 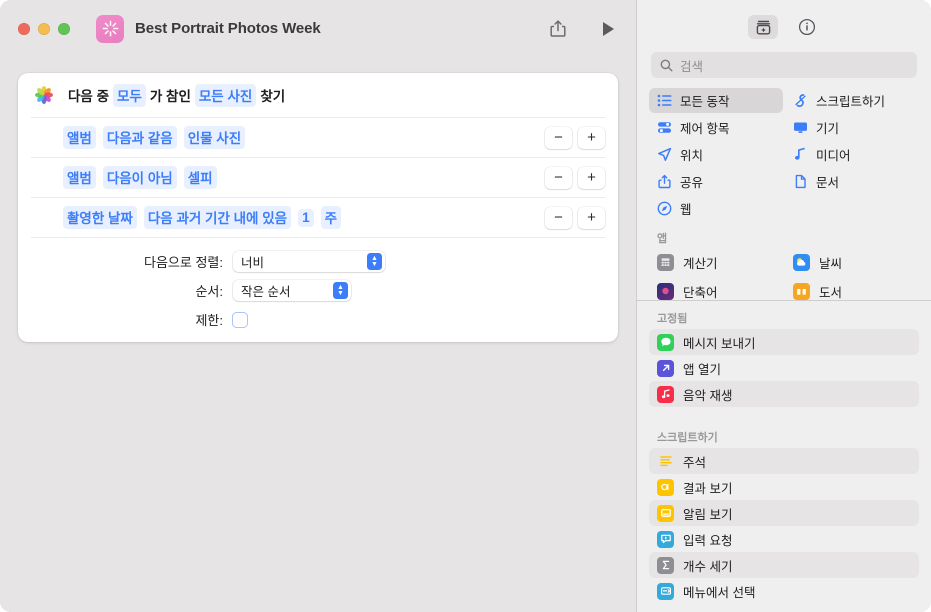 What do you see at coordinates (852, 127) in the screenshot?
I see `sidebar-item-devices: 기기` at bounding box center [852, 127].